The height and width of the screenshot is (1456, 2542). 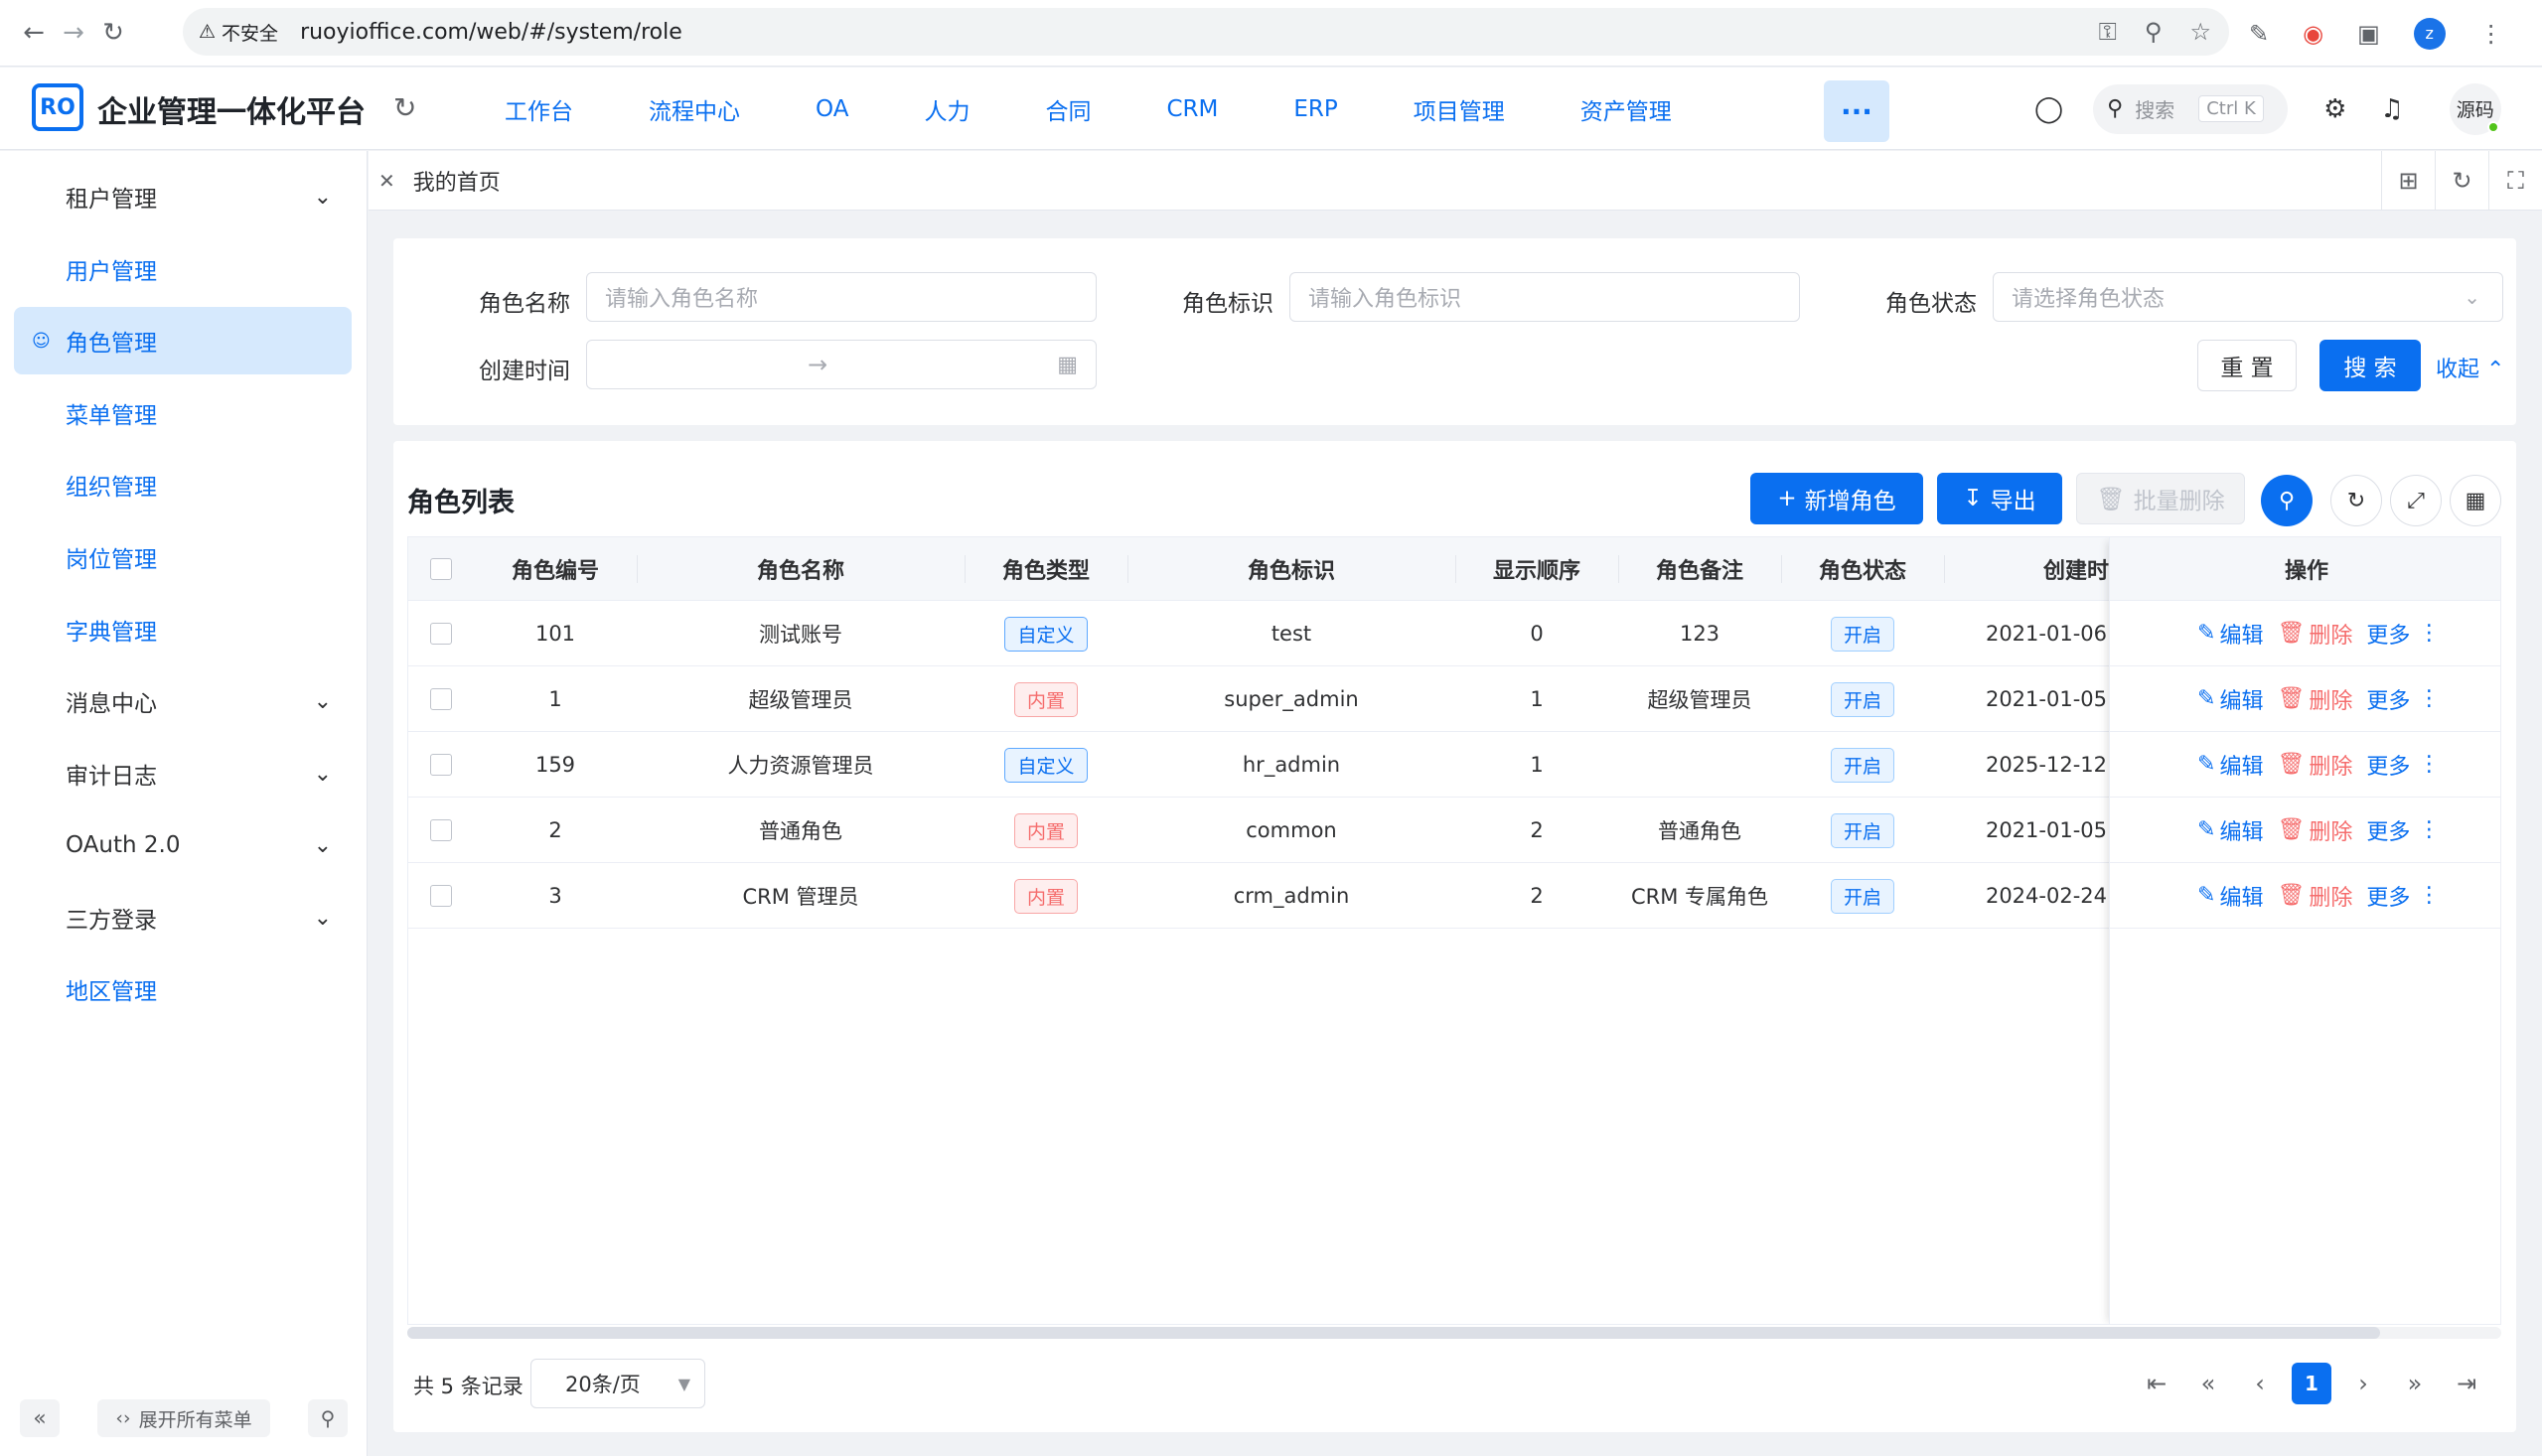 I want to click on col-role-type: 角色类型, so click(x=1046, y=569).